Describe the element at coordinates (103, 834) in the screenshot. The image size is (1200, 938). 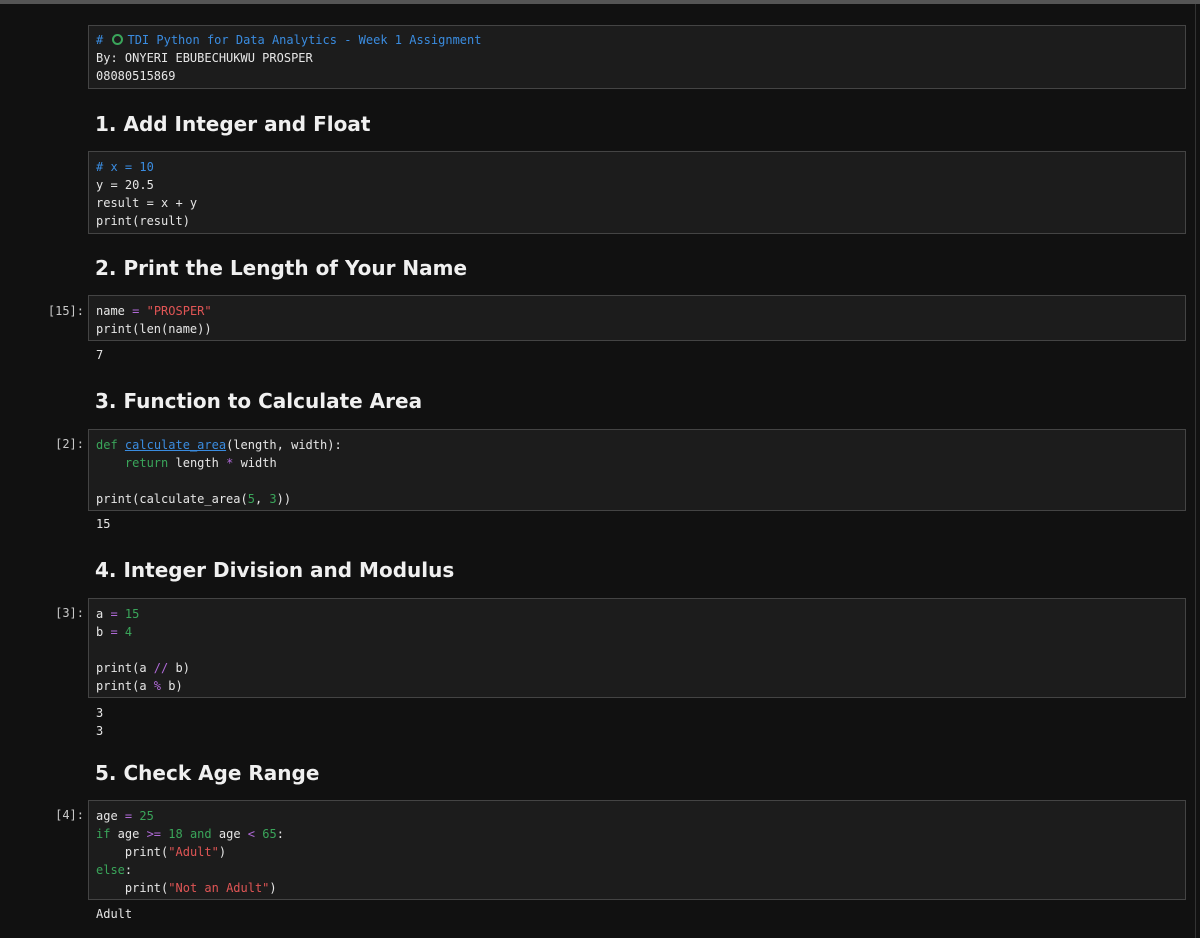
I see `keyword-if: if` at that location.